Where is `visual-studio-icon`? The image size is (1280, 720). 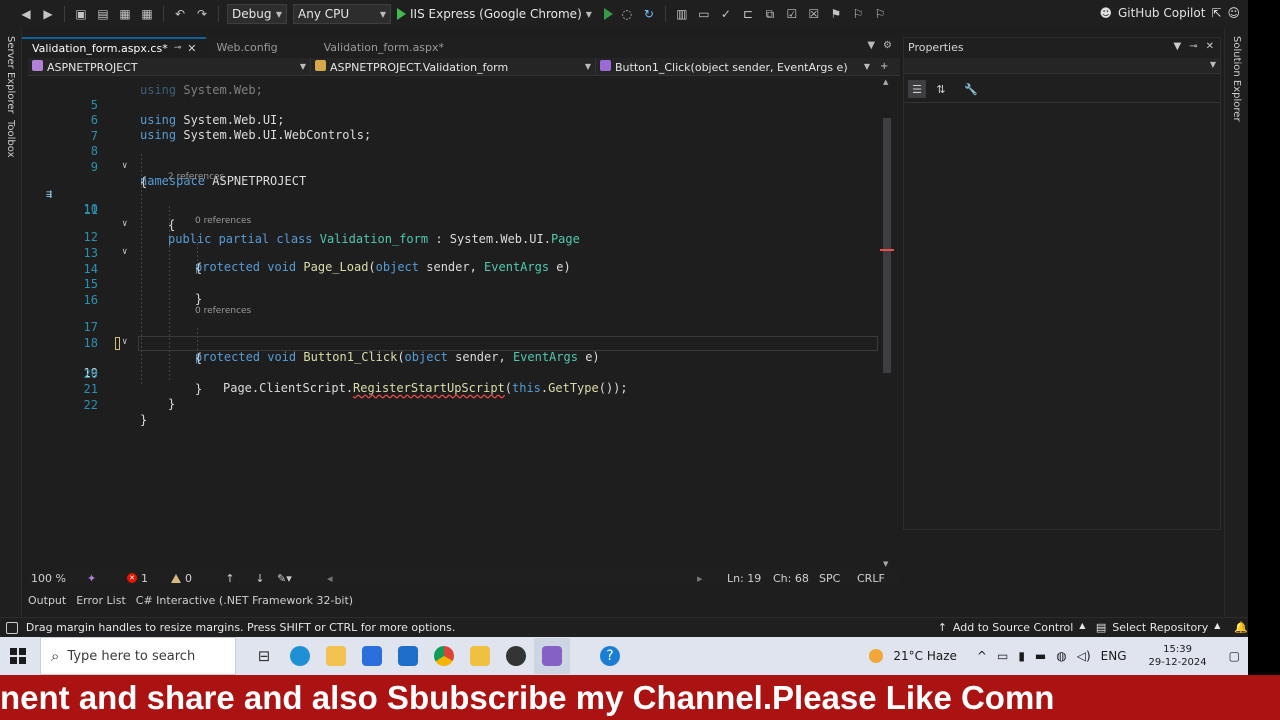 visual-studio-icon is located at coordinates (552, 656).